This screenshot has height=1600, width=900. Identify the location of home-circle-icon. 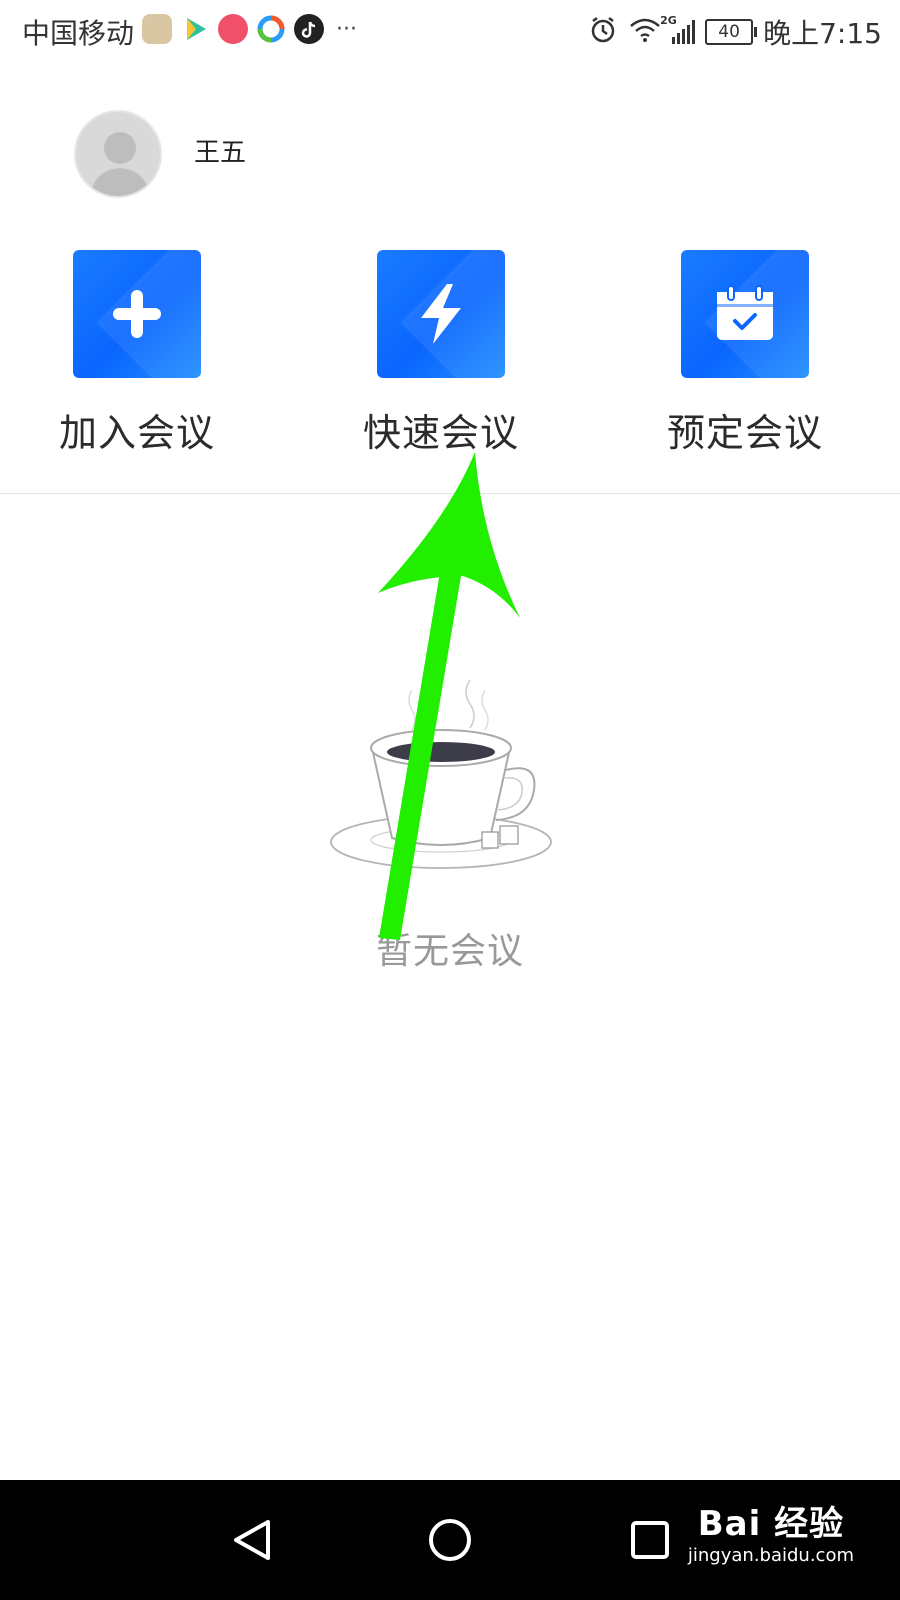
(450, 1540).